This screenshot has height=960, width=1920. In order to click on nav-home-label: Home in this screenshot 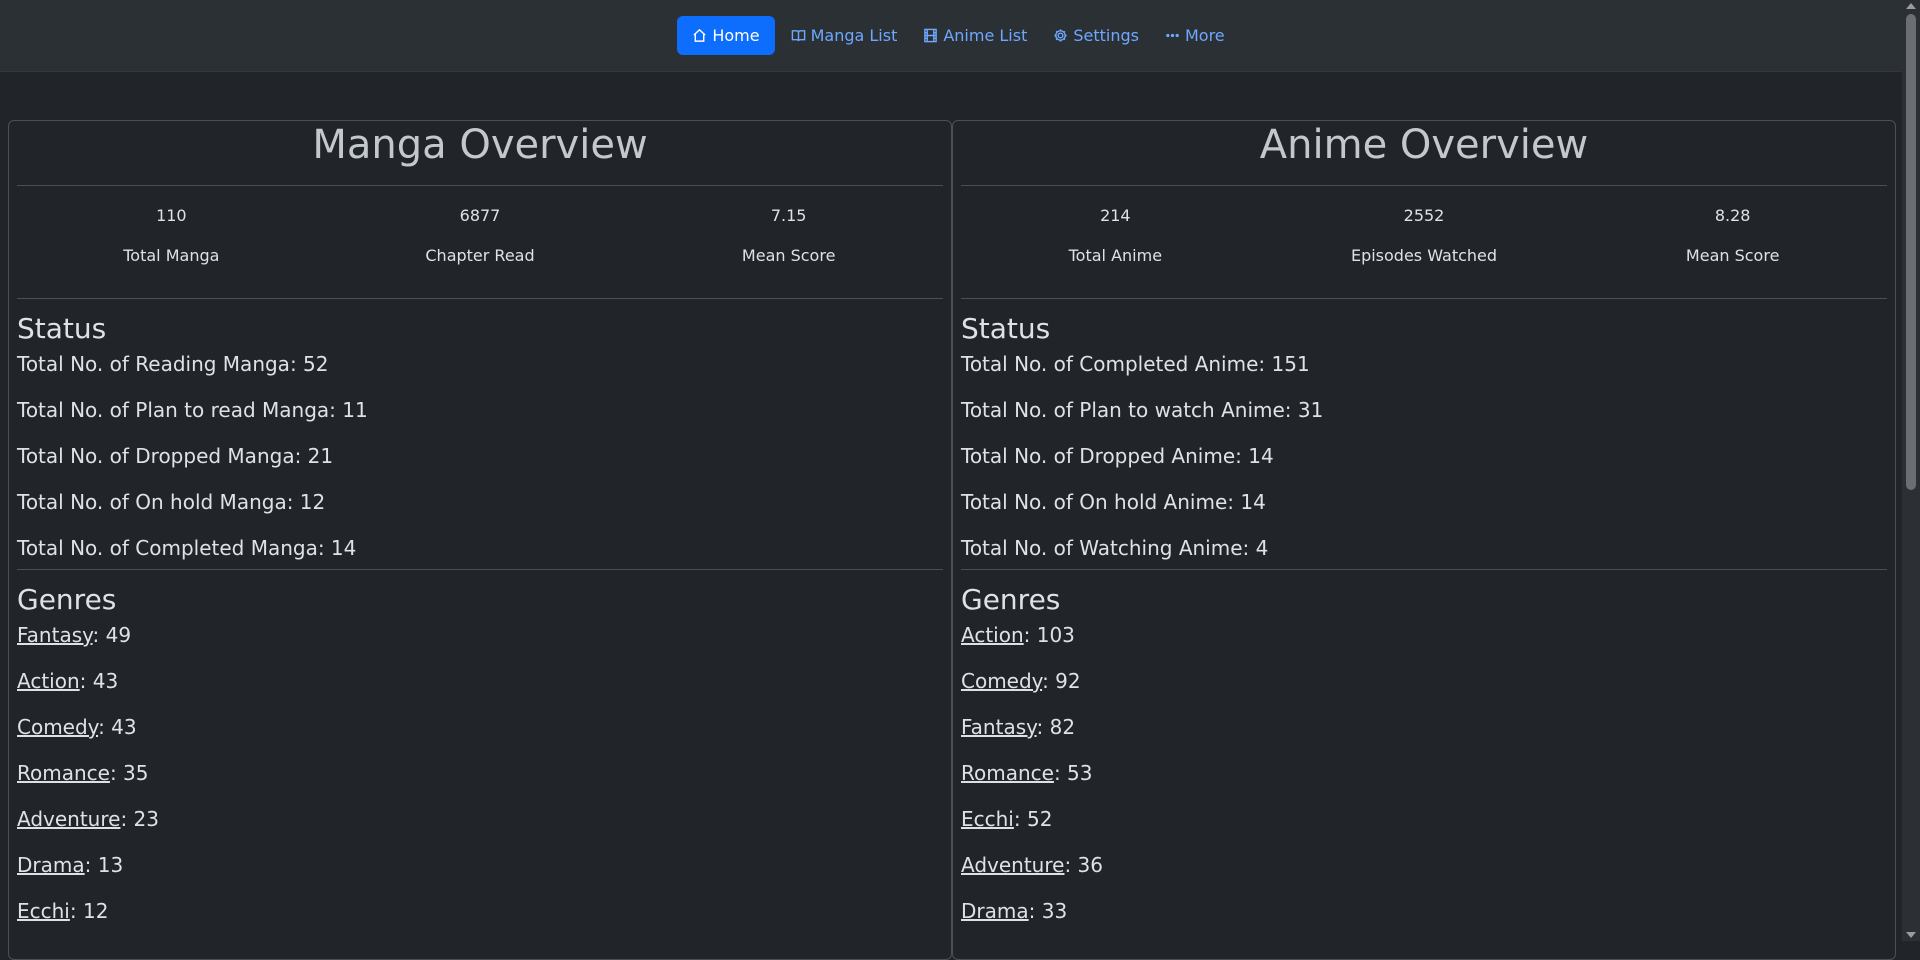, I will do `click(736, 35)`.